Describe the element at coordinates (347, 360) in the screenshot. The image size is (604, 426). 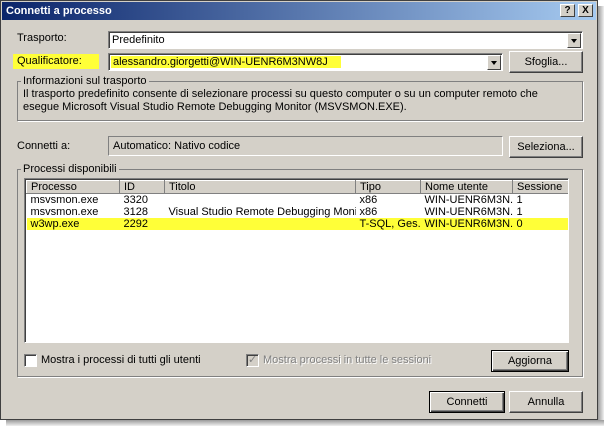
I see `show-all-sessions-label: Mostra processi in tutte le sessioni` at that location.